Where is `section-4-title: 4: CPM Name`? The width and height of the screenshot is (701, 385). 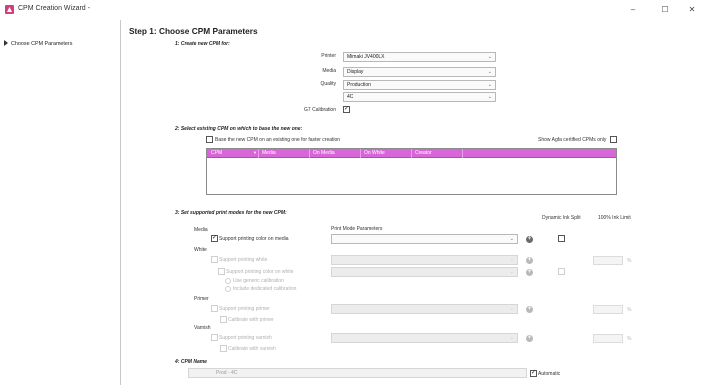
section-4-title: 4: CPM Name is located at coordinates (191, 362).